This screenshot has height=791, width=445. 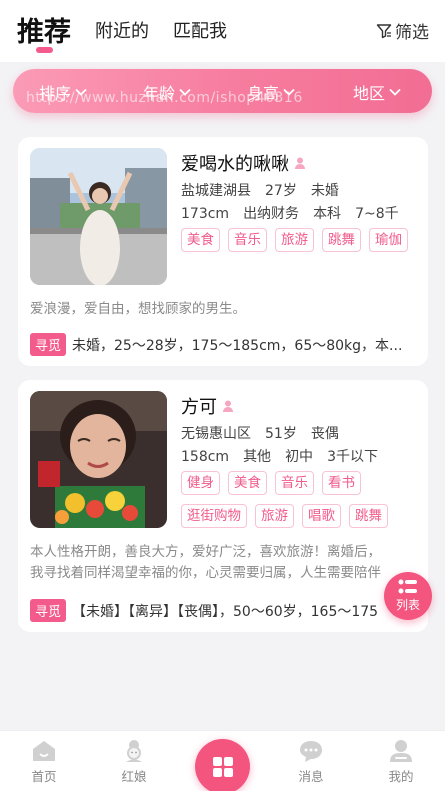 I want to click on education-text: 初中, so click(x=299, y=457).